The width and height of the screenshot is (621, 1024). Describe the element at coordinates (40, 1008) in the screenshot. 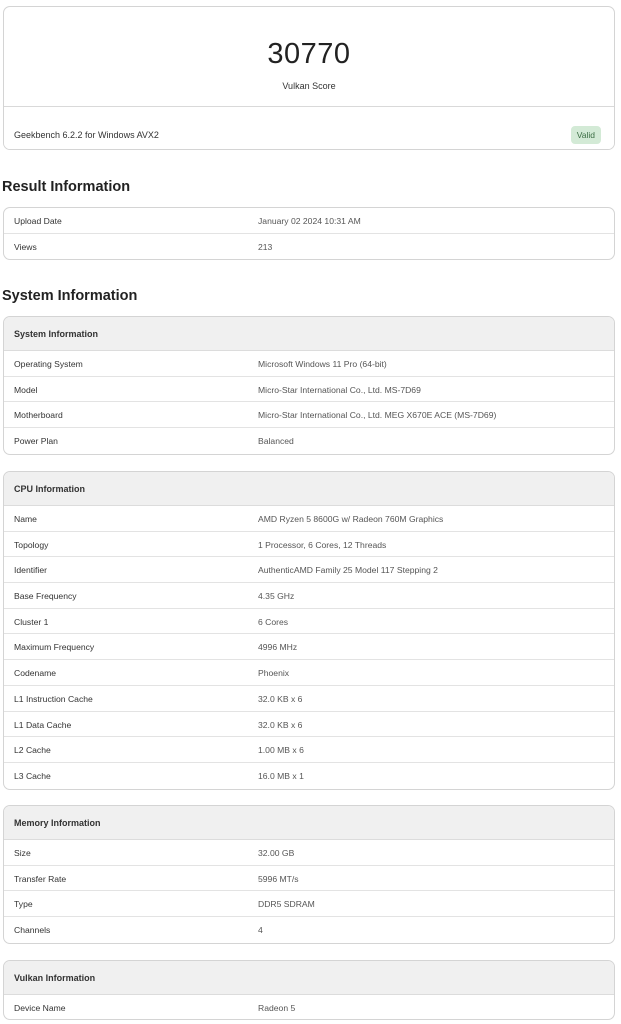

I see `row-key: Device Name` at that location.